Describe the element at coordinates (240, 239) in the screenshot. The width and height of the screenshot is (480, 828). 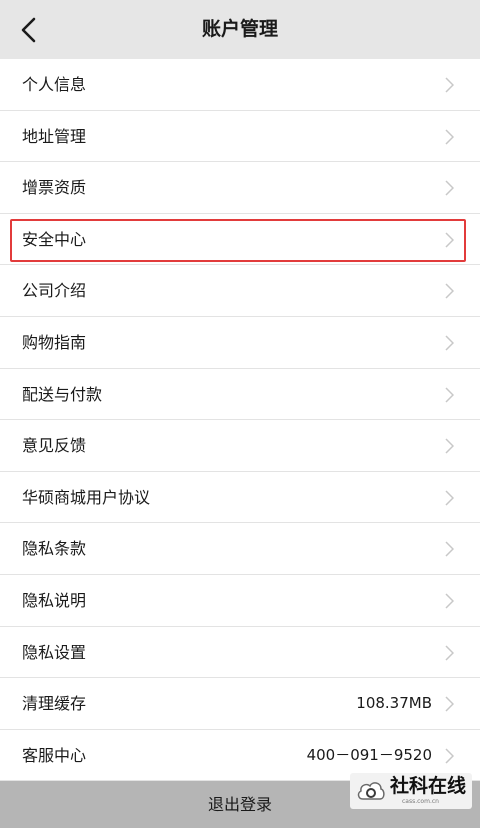
I see `menu-item-security-center: 安全中心` at that location.